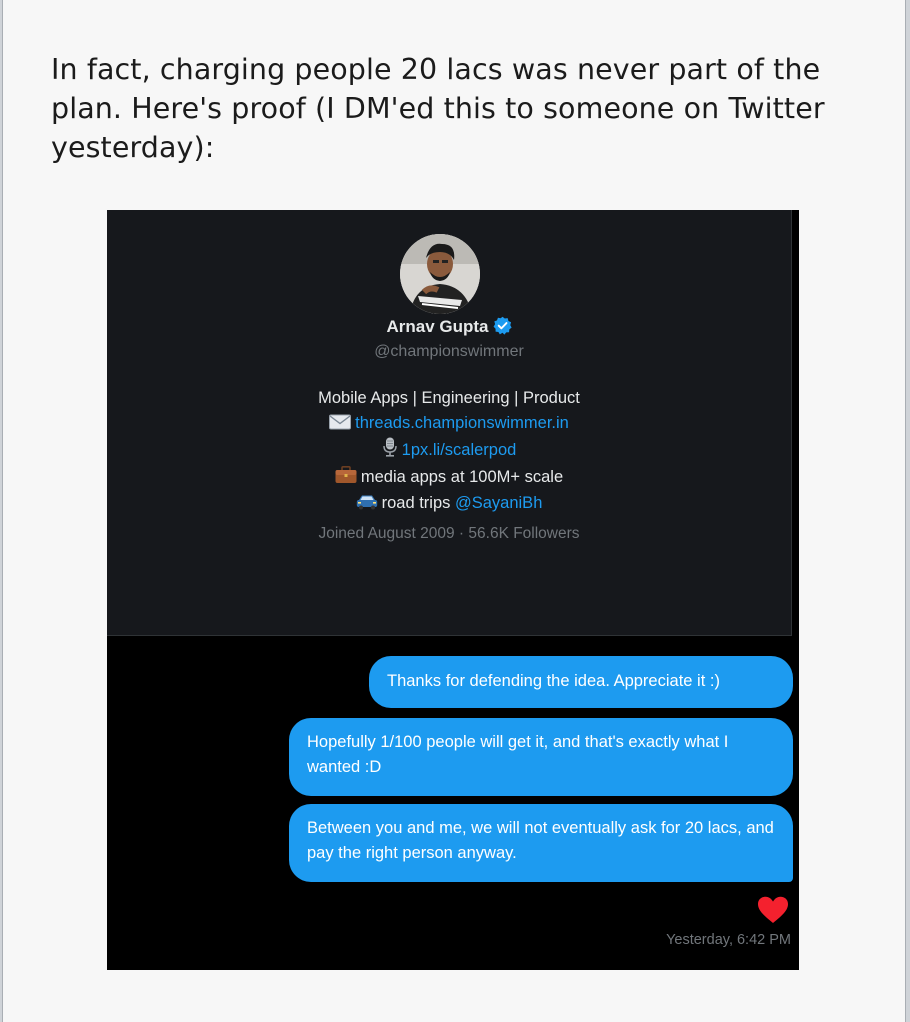 Image resolution: width=910 pixels, height=1022 pixels. What do you see at coordinates (390, 451) in the screenshot?
I see `microphone-icon` at bounding box center [390, 451].